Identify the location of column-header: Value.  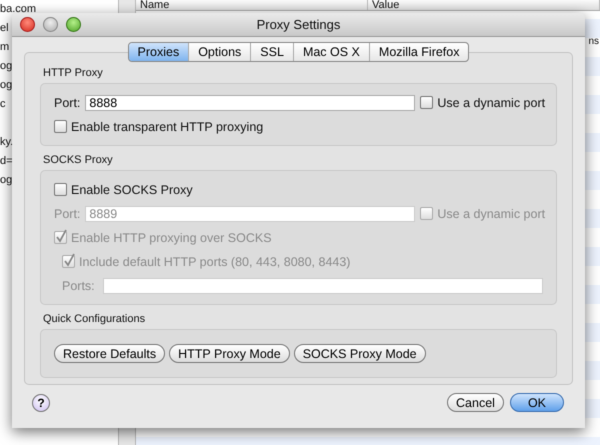
(386, 5).